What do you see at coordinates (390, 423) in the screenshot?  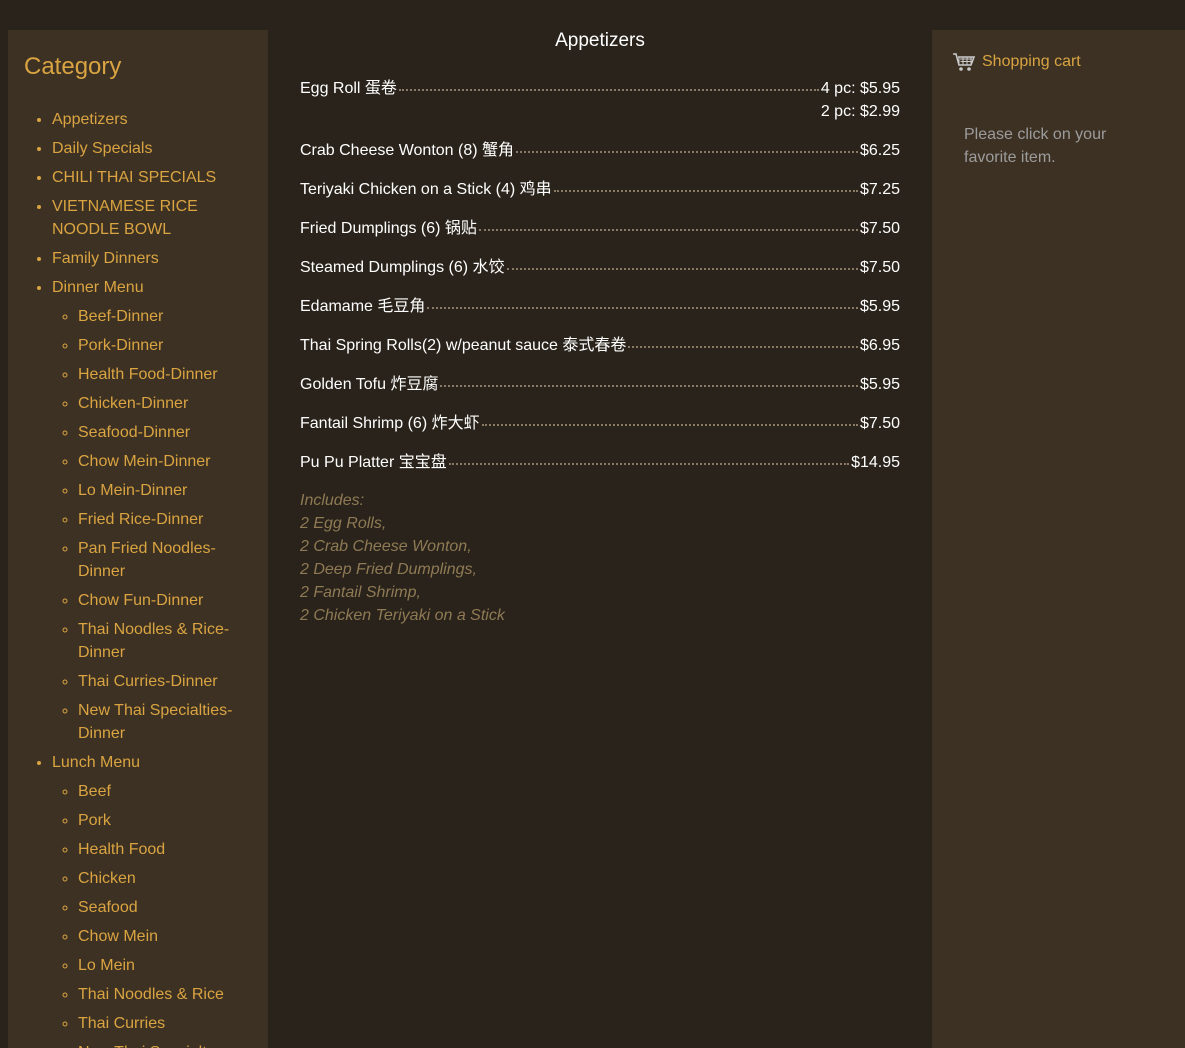 I see `menu-item-name: Fantail Shrimp (6) 炸大虾` at bounding box center [390, 423].